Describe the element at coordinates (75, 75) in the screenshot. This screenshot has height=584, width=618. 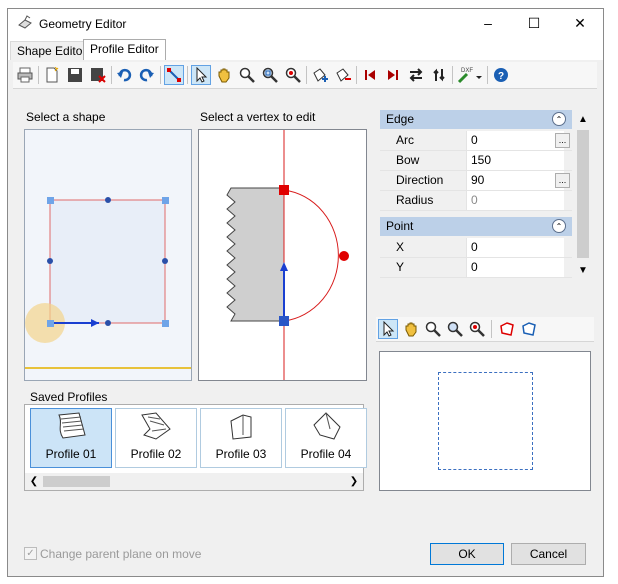
I see `save-icon` at that location.